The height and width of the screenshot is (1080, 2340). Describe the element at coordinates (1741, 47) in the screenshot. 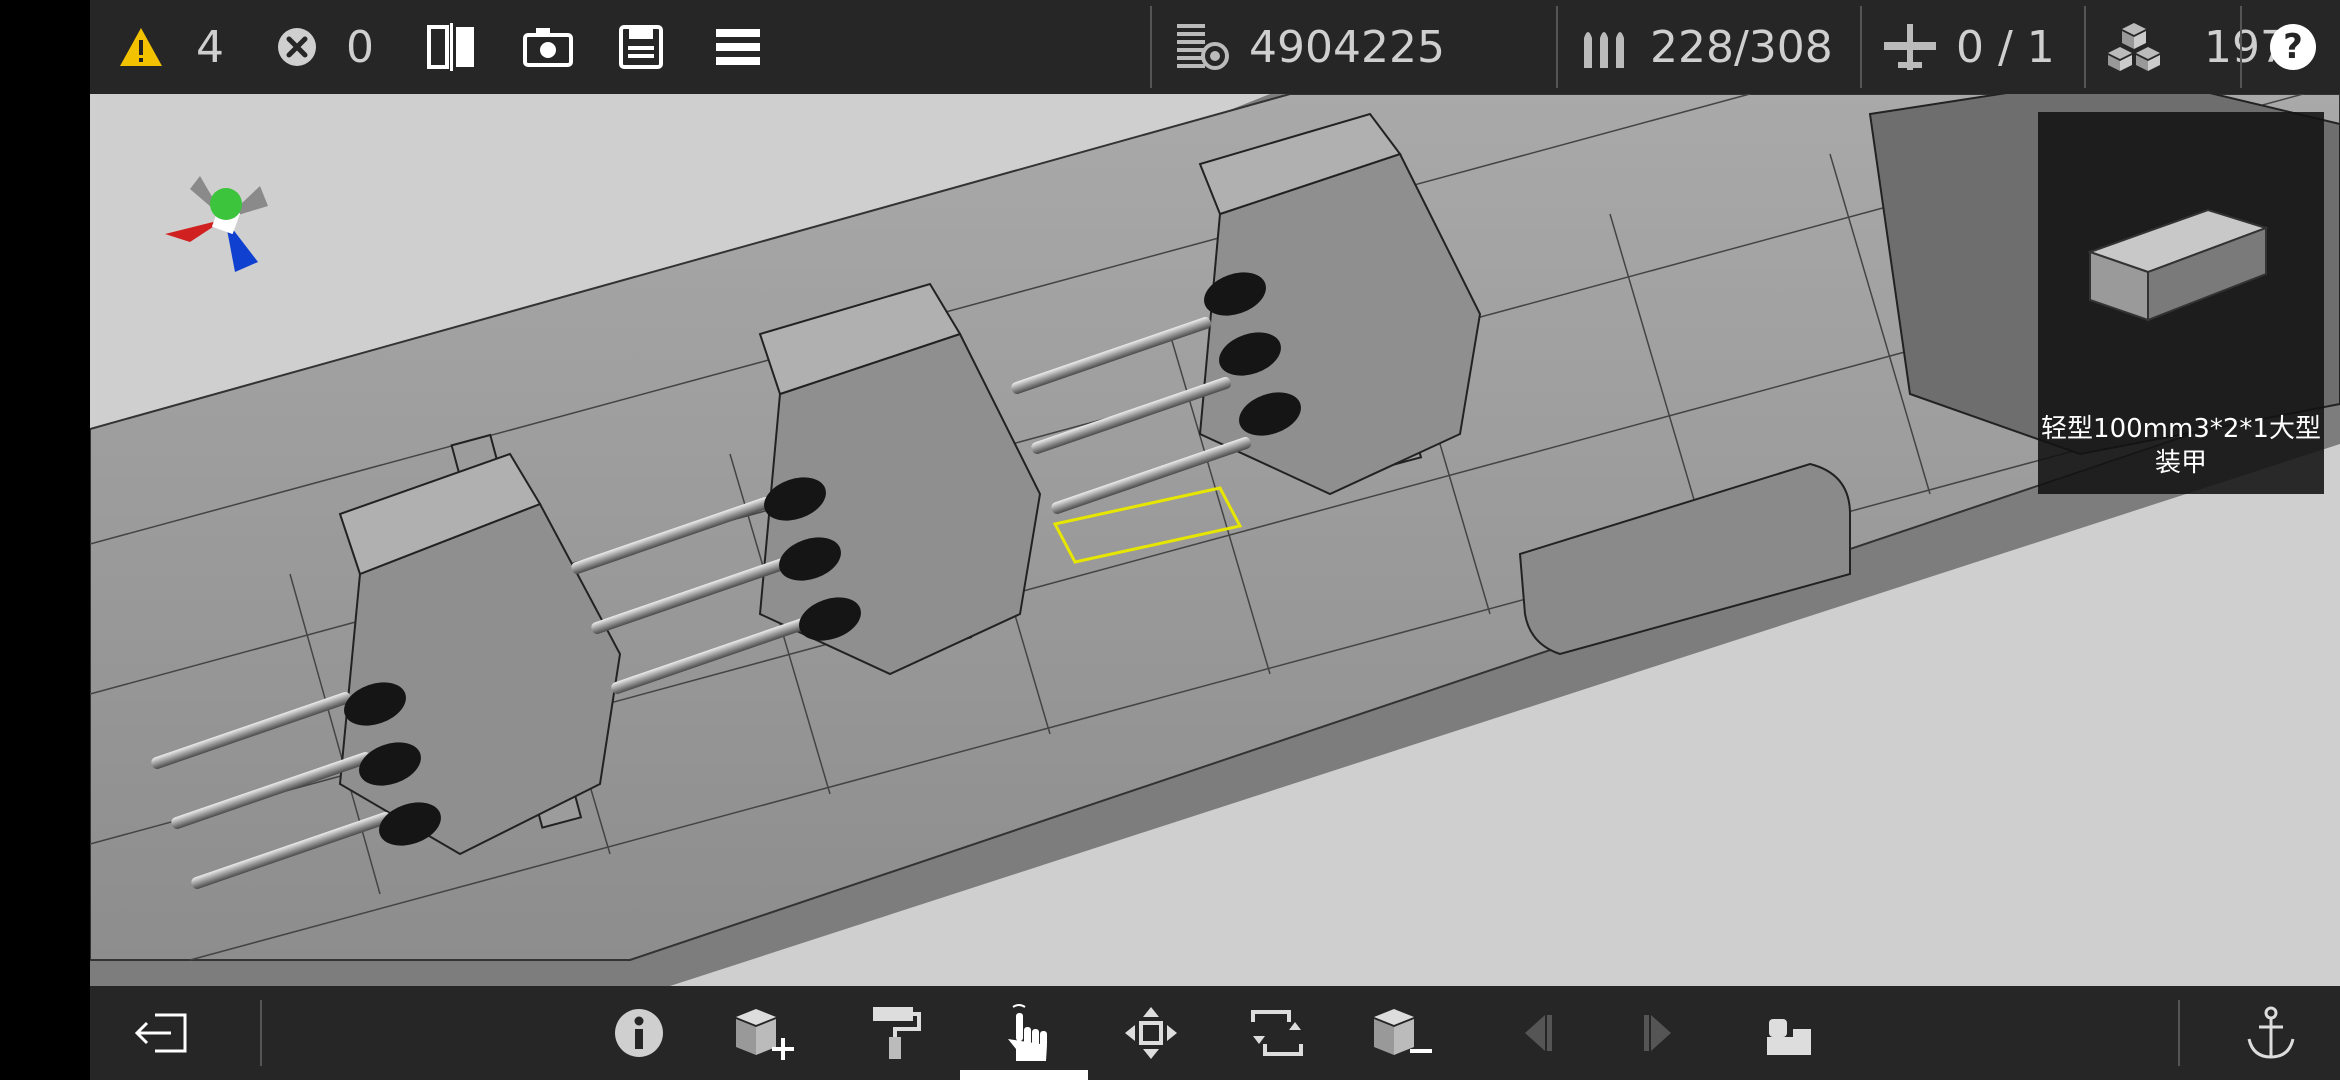

I see `ammo-value: 228/308` at that location.